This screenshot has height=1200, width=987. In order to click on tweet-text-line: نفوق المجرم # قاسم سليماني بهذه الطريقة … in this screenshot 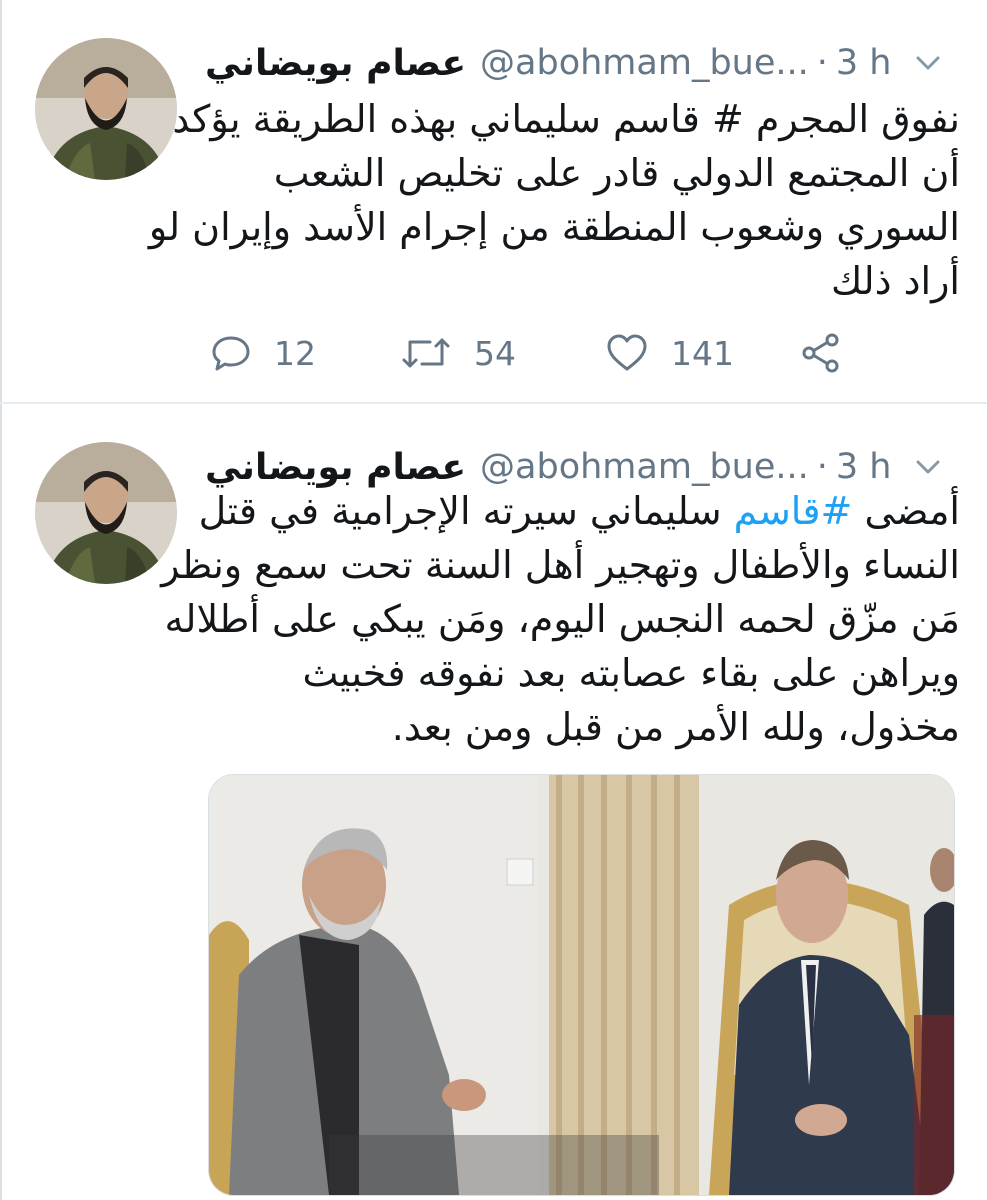, I will do `click(566, 119)`.